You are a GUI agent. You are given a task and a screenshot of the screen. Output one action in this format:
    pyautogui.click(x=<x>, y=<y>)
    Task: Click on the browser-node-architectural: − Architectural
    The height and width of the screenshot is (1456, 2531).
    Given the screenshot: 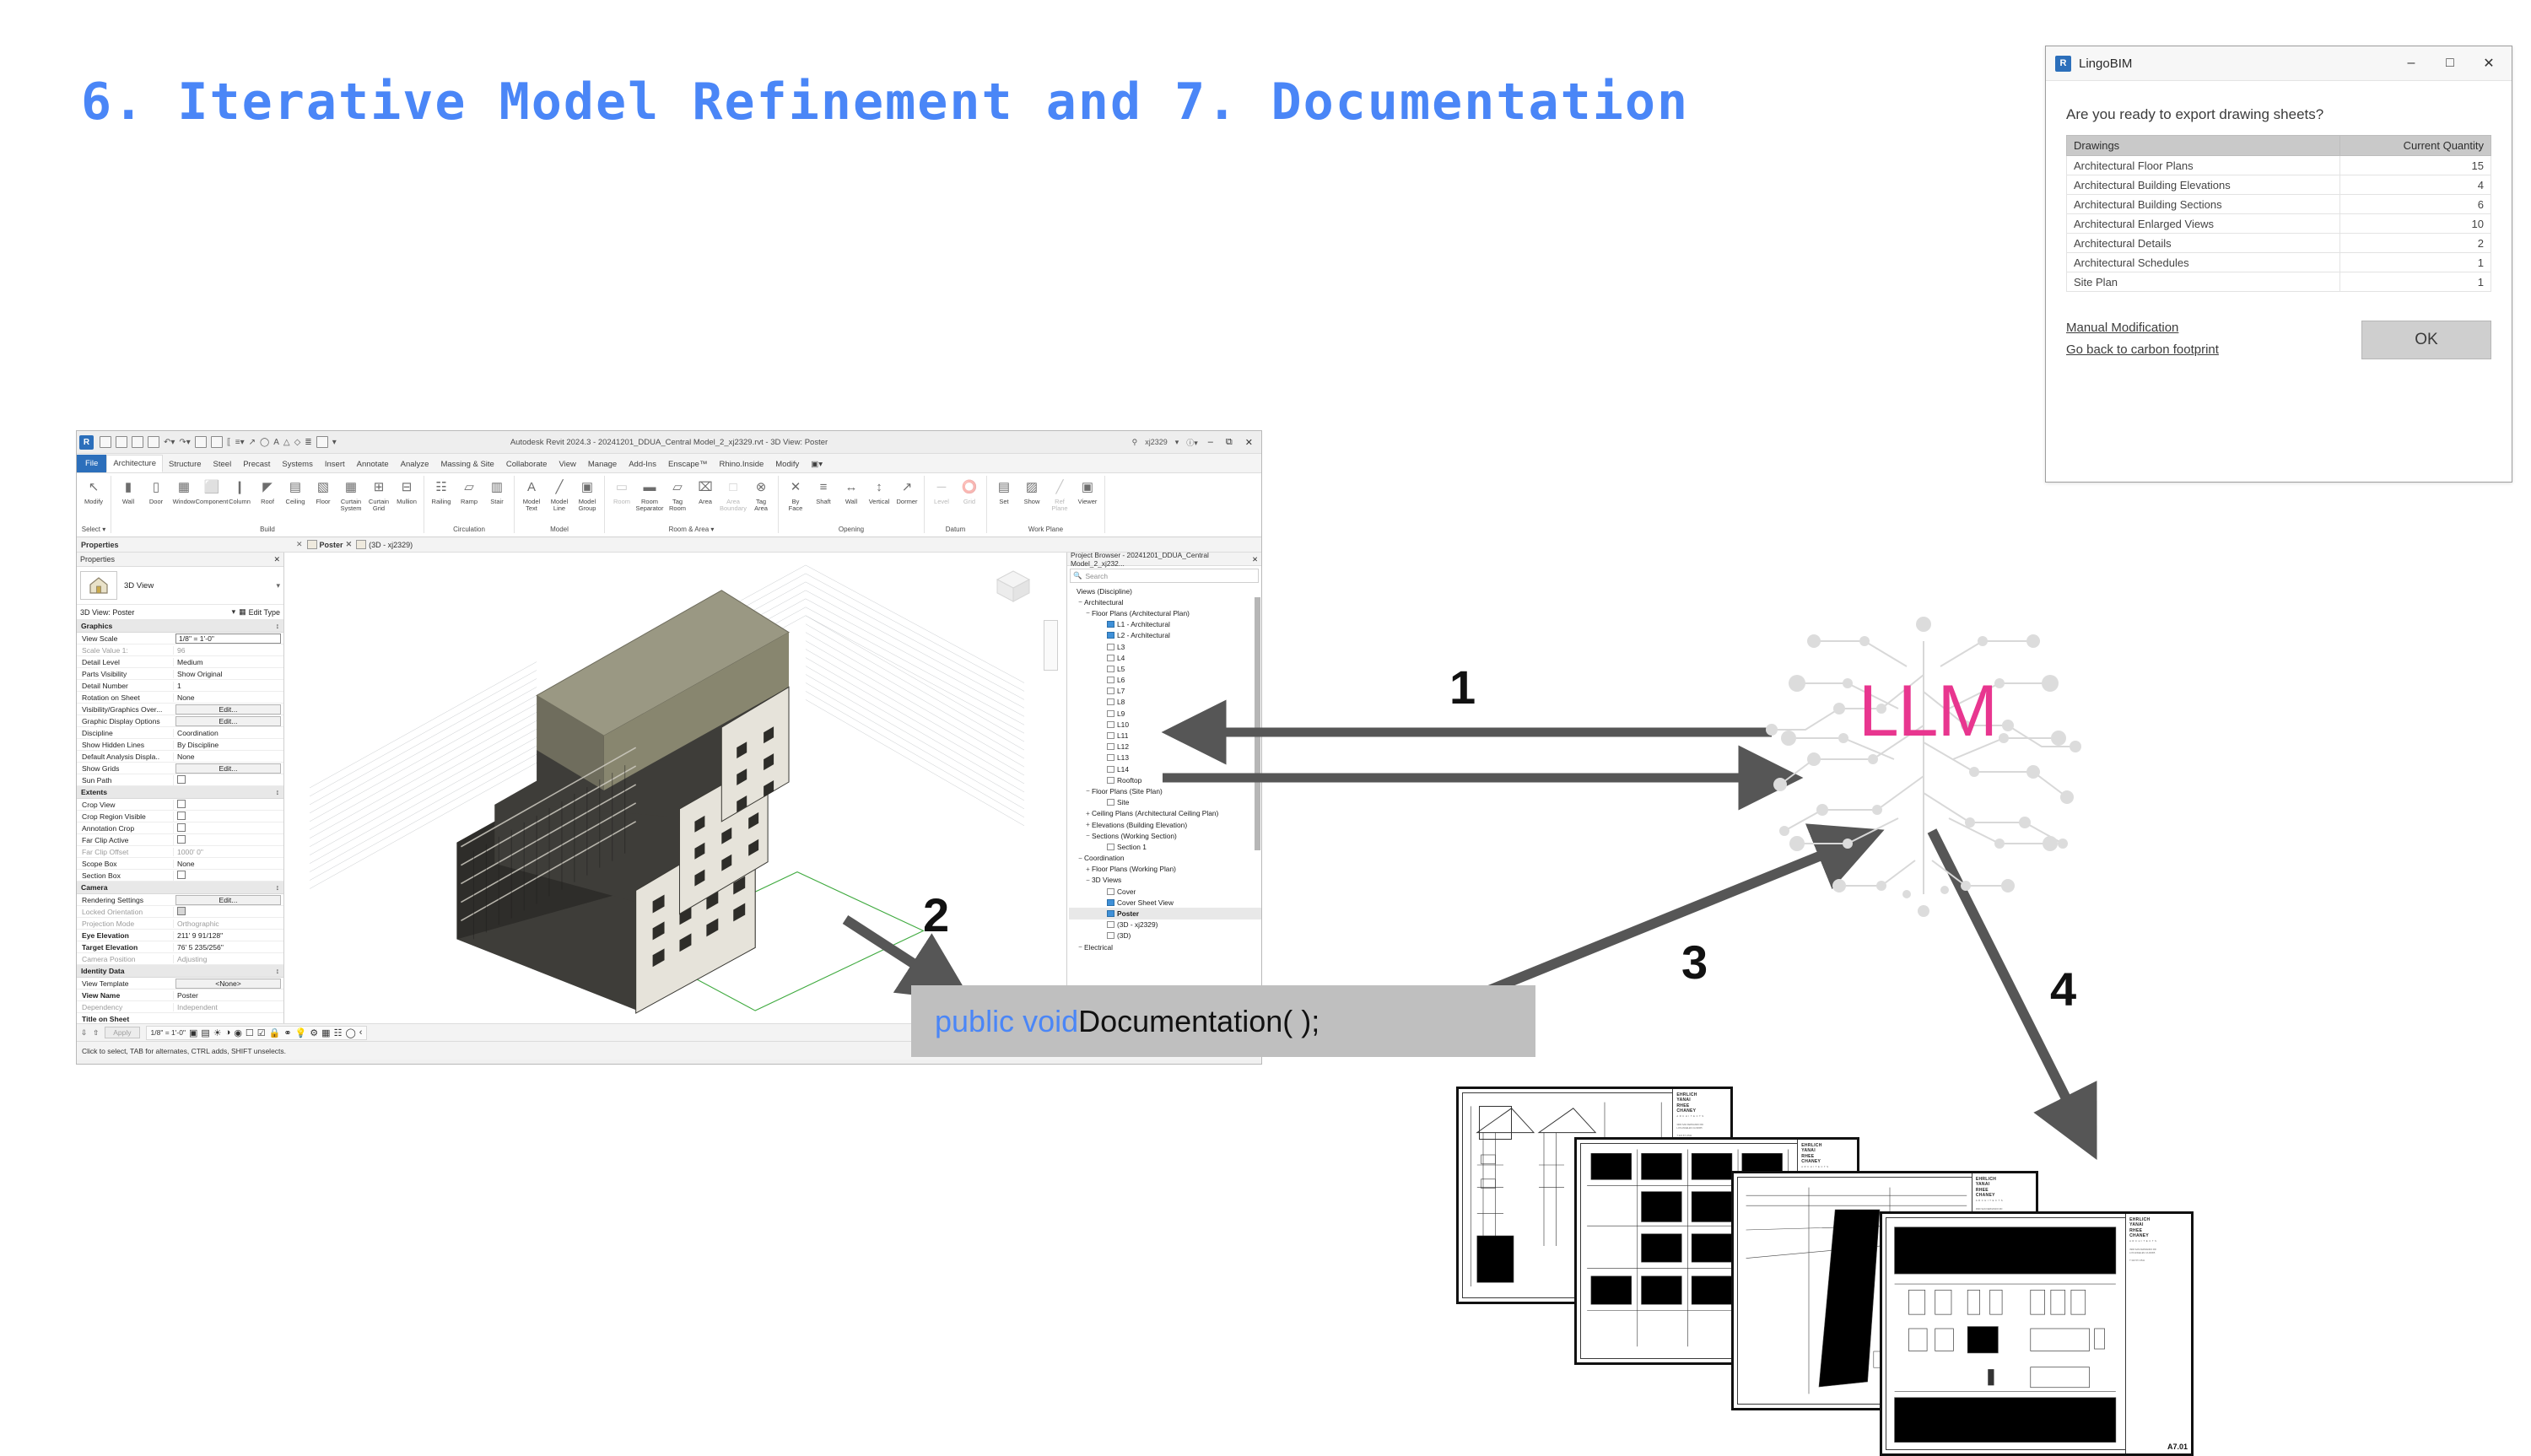 What is the action you would take?
    pyautogui.click(x=1165, y=601)
    